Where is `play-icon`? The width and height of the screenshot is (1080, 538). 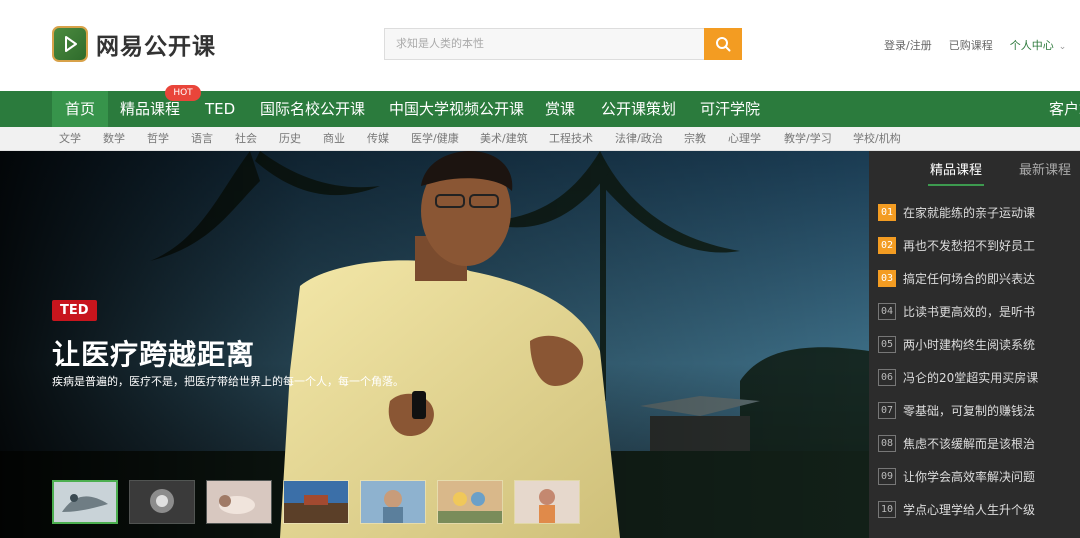
play-icon is located at coordinates (70, 44).